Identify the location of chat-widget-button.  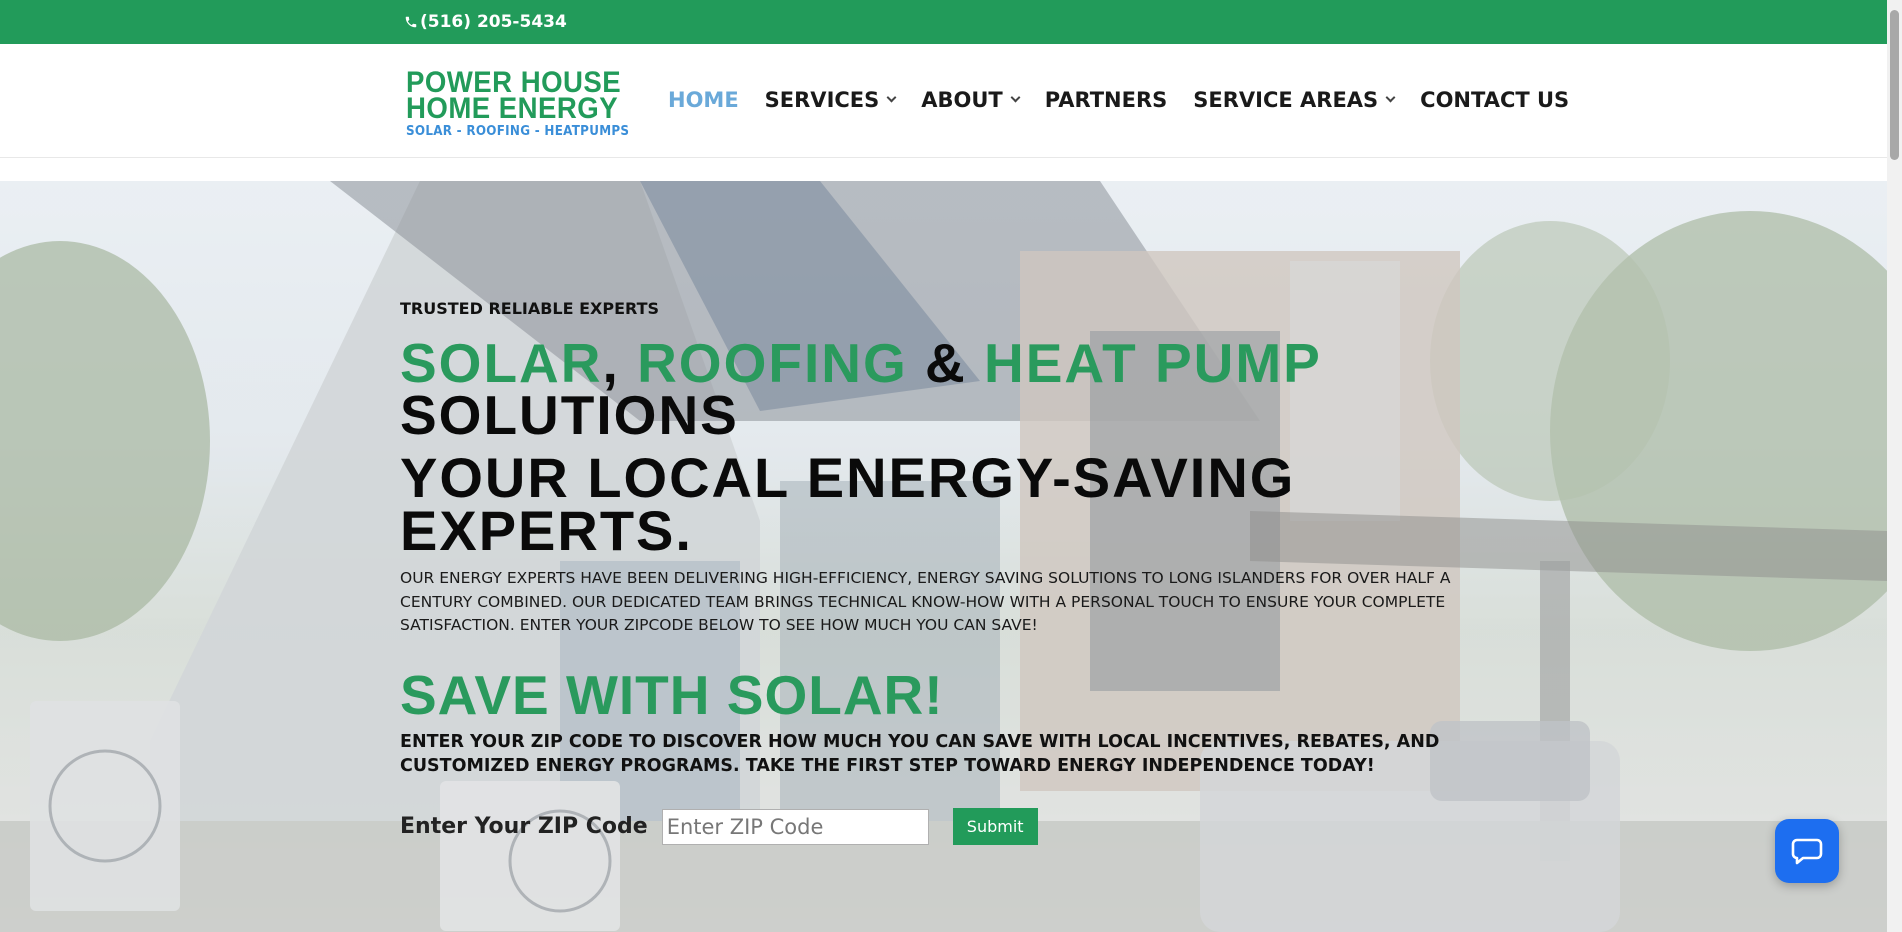
(1807, 851).